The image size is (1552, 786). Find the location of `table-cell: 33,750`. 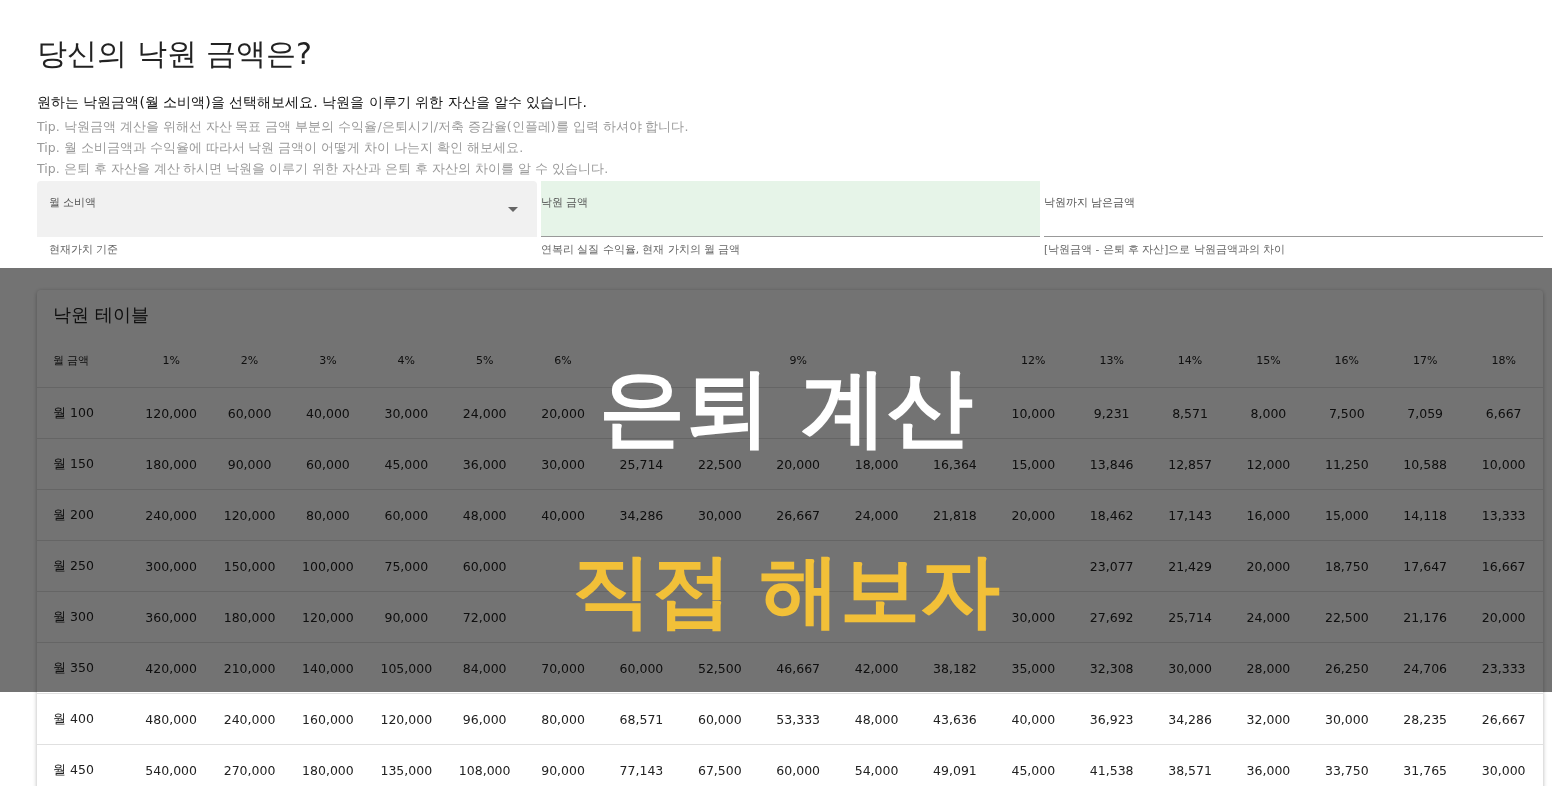

table-cell: 33,750 is located at coordinates (1346, 770).